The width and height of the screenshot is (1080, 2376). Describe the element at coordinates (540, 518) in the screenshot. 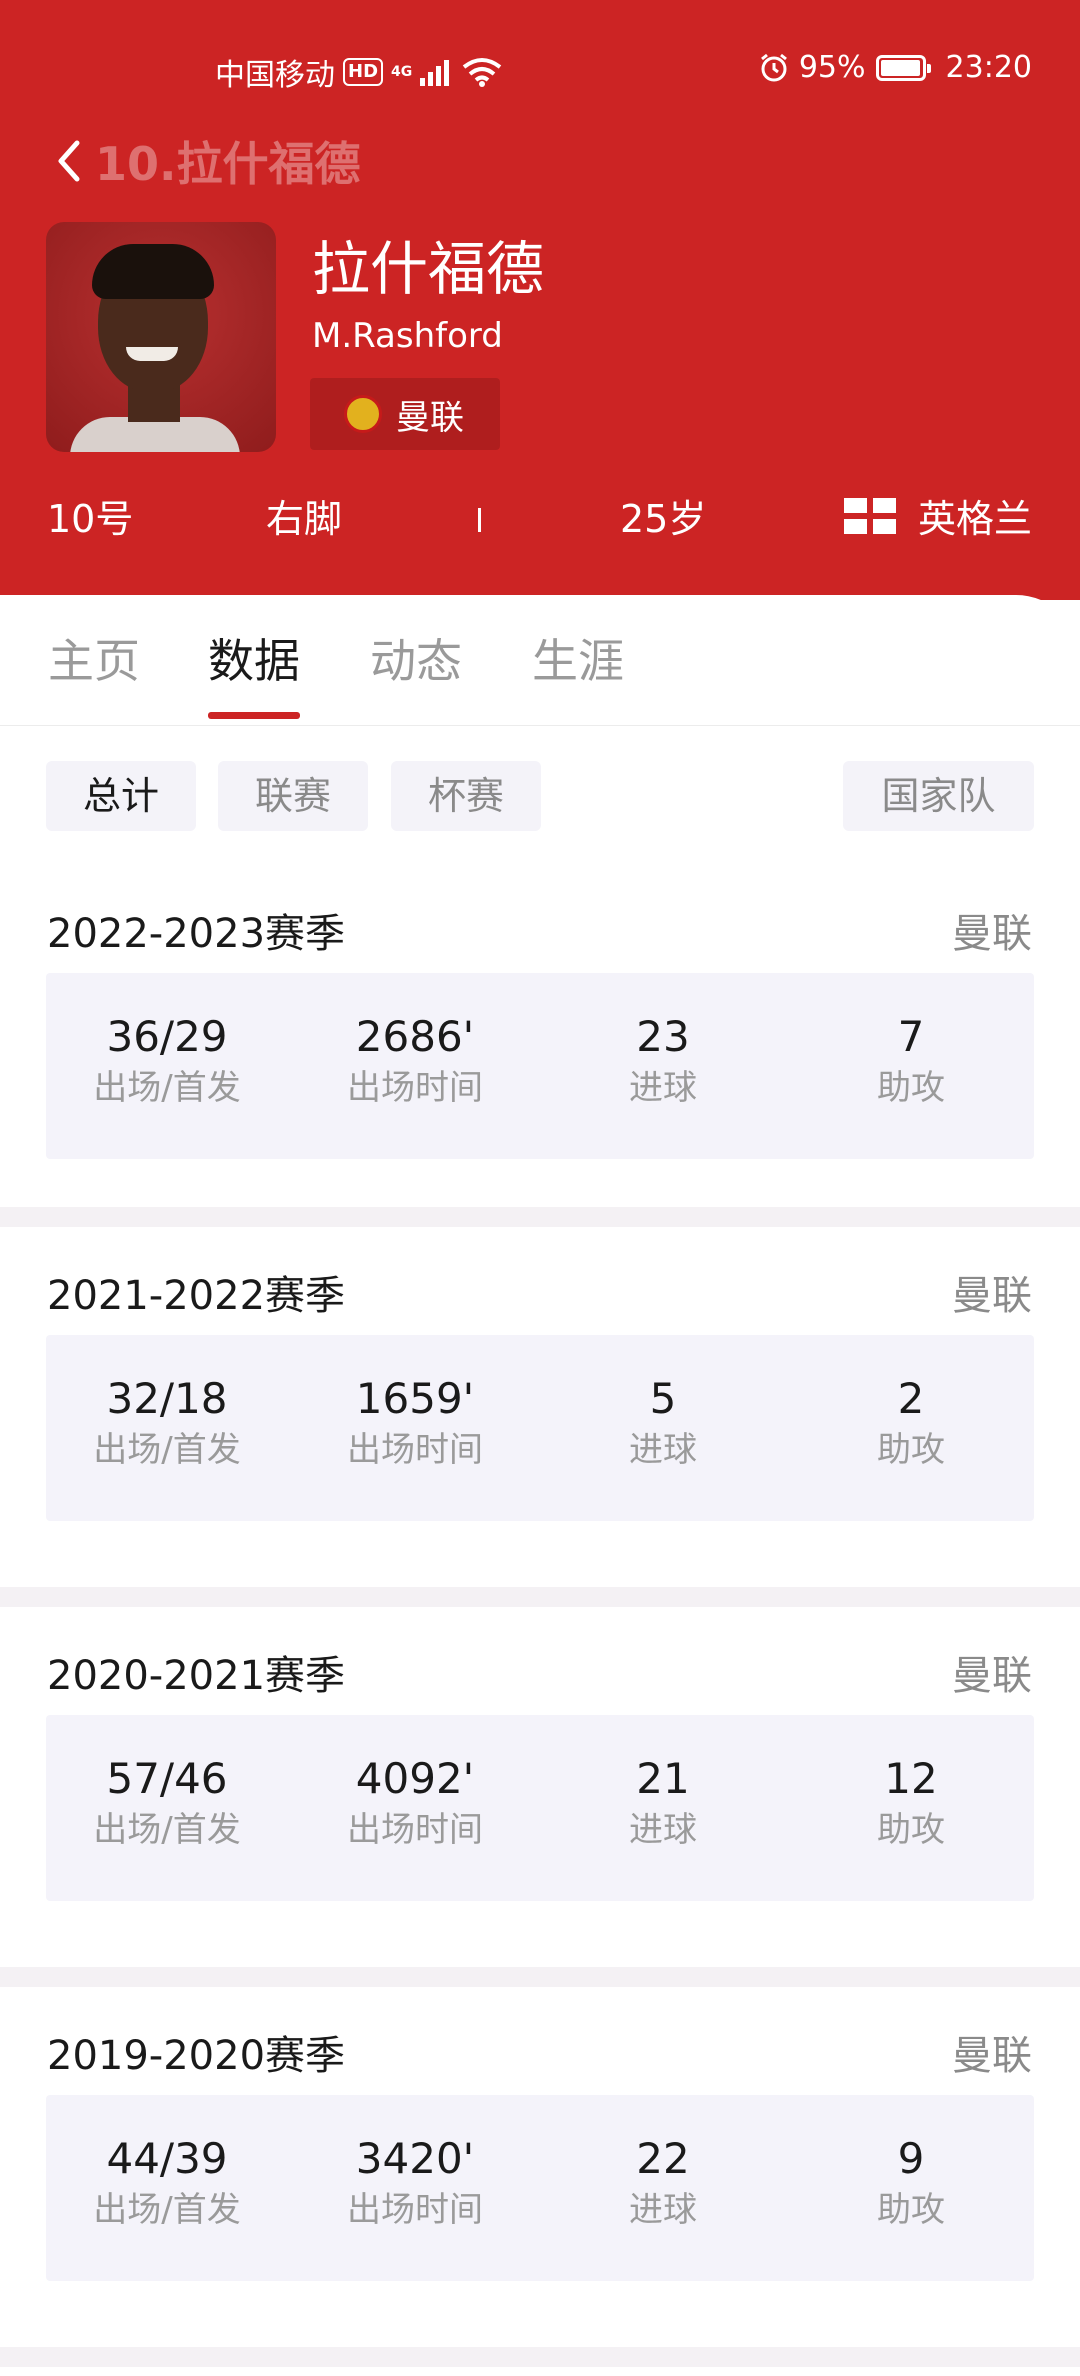

I see `player-info-row: 10号 右脚 25岁 英格兰` at that location.